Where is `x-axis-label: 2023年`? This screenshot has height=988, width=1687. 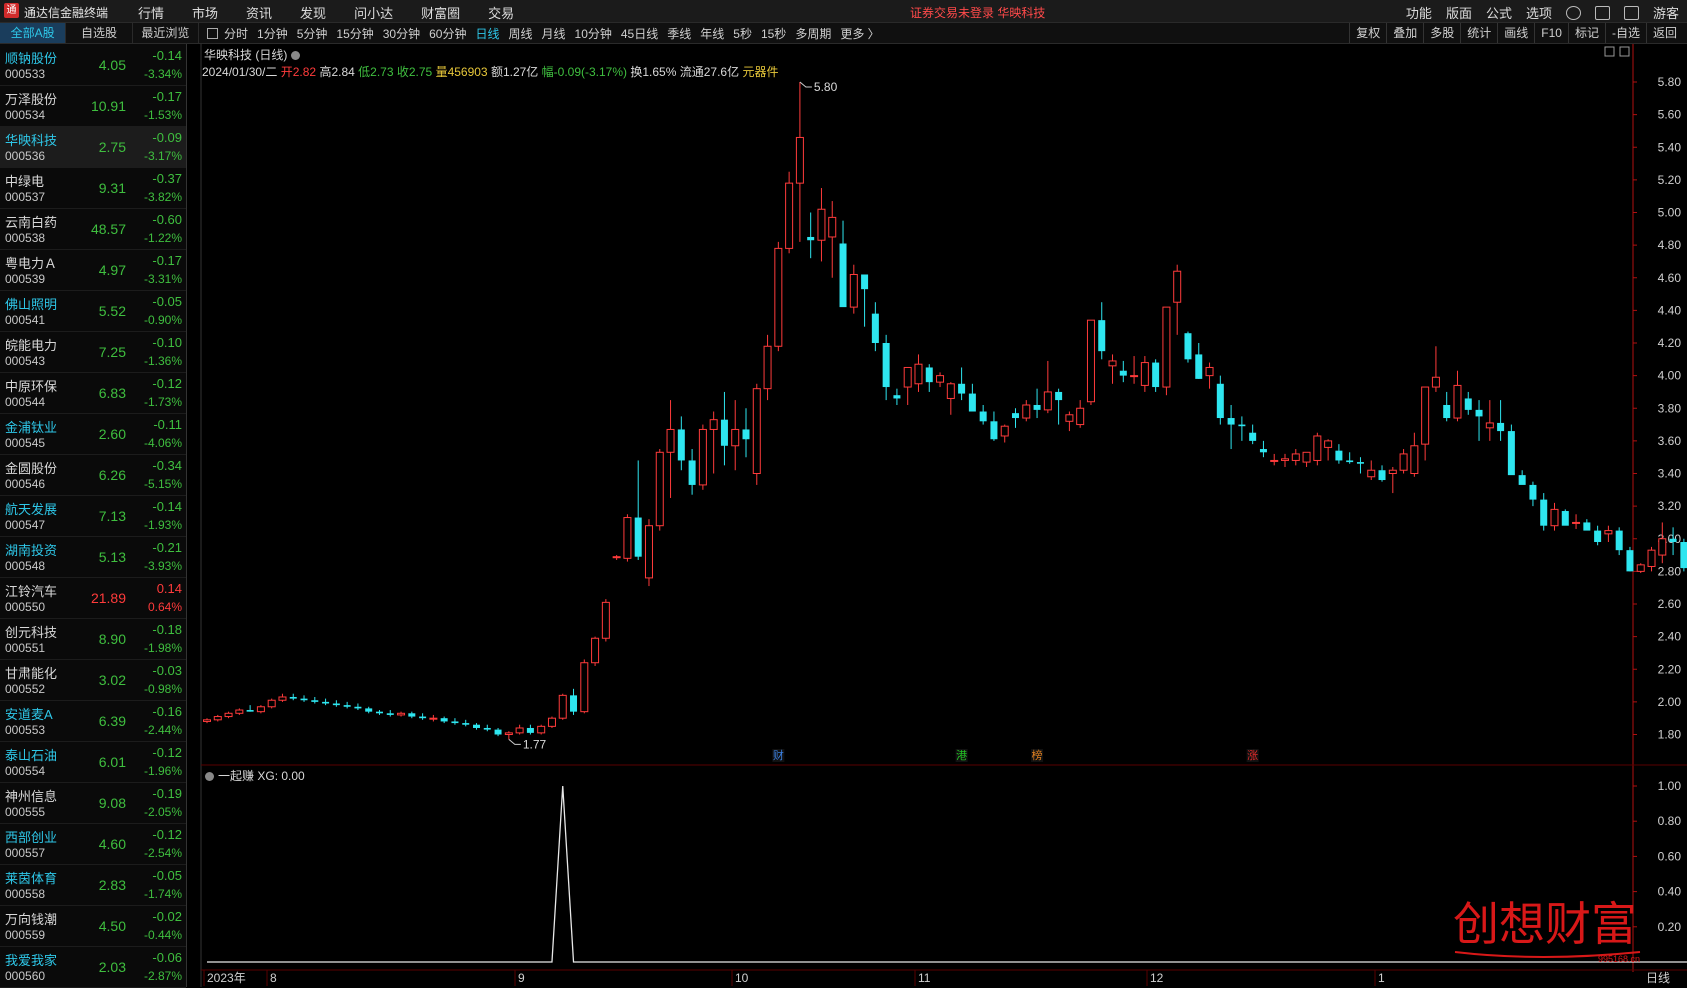 x-axis-label: 2023年 is located at coordinates (226, 978).